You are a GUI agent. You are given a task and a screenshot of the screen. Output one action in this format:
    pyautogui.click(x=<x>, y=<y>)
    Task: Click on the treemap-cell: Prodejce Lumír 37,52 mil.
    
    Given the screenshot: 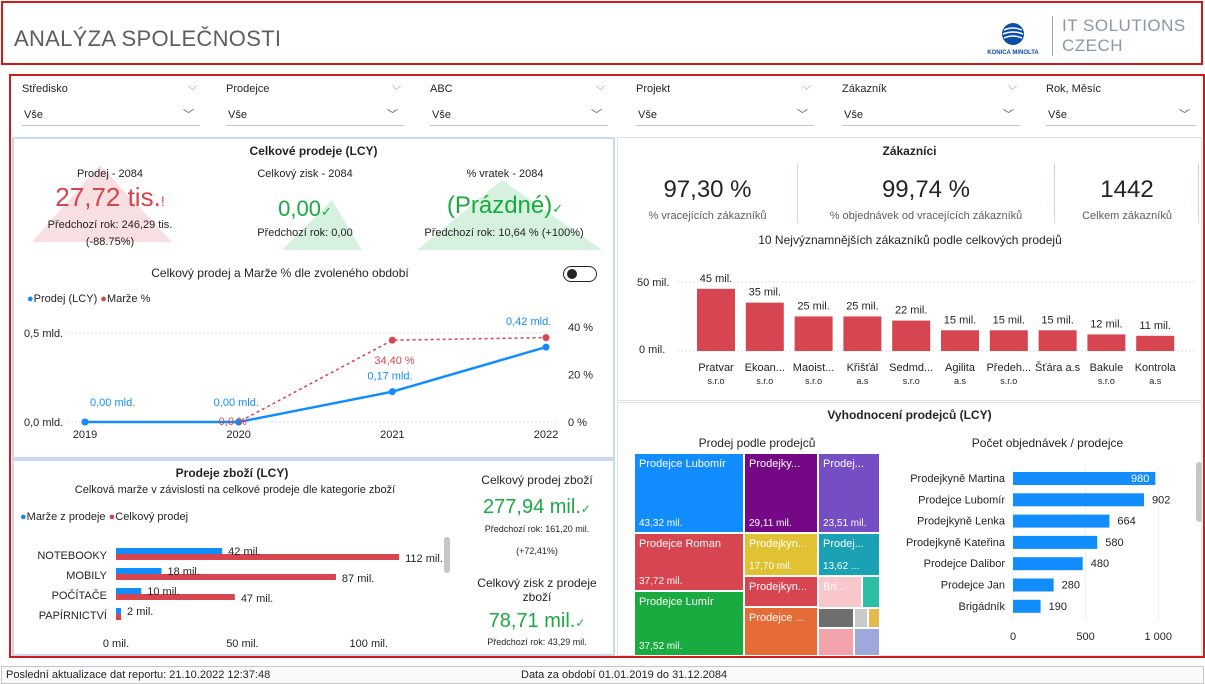 What is the action you would take?
    pyautogui.click(x=689, y=623)
    